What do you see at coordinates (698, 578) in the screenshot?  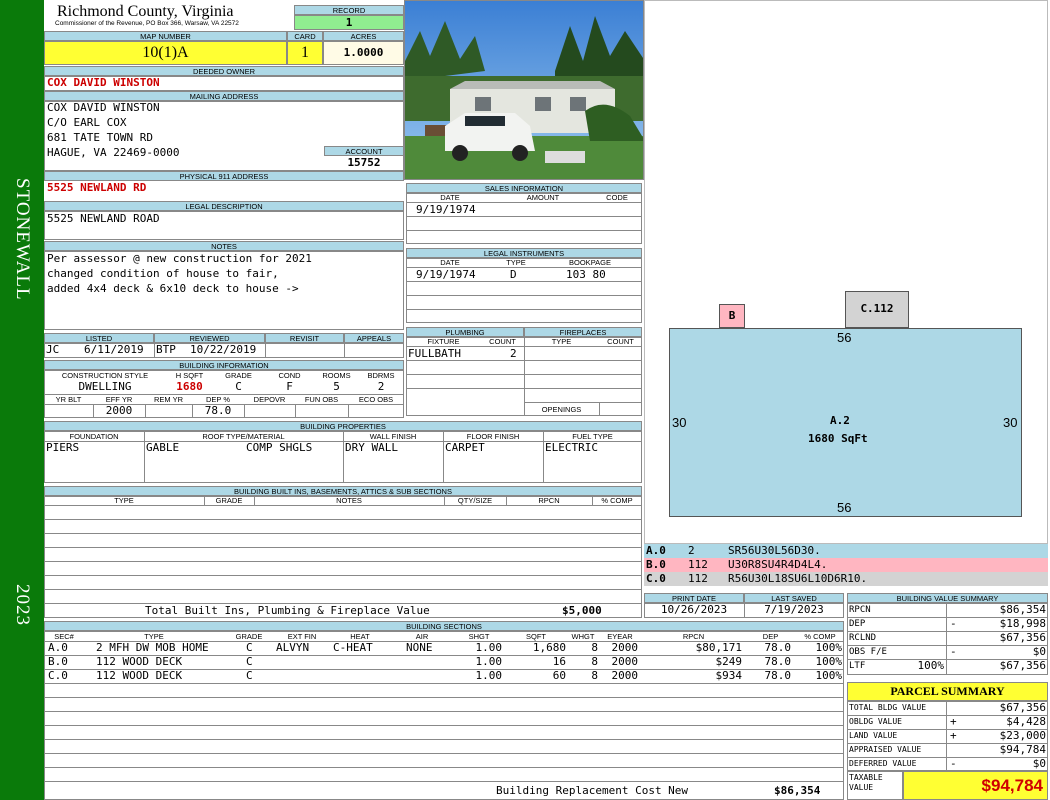 I see `legend-c-code: 112` at bounding box center [698, 578].